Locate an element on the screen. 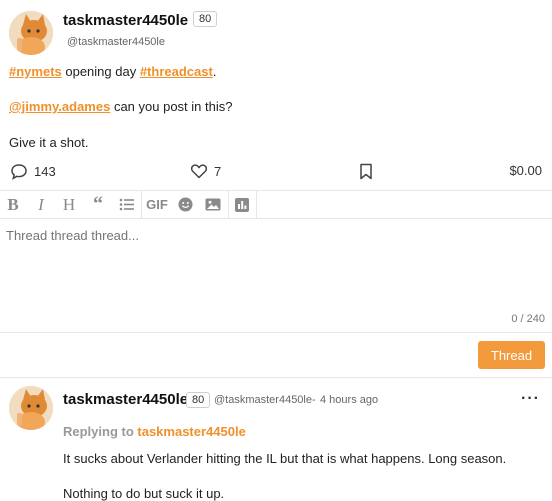 The width and height of the screenshot is (552, 501). reply-username: taskmaster4450le is located at coordinates (125, 399).